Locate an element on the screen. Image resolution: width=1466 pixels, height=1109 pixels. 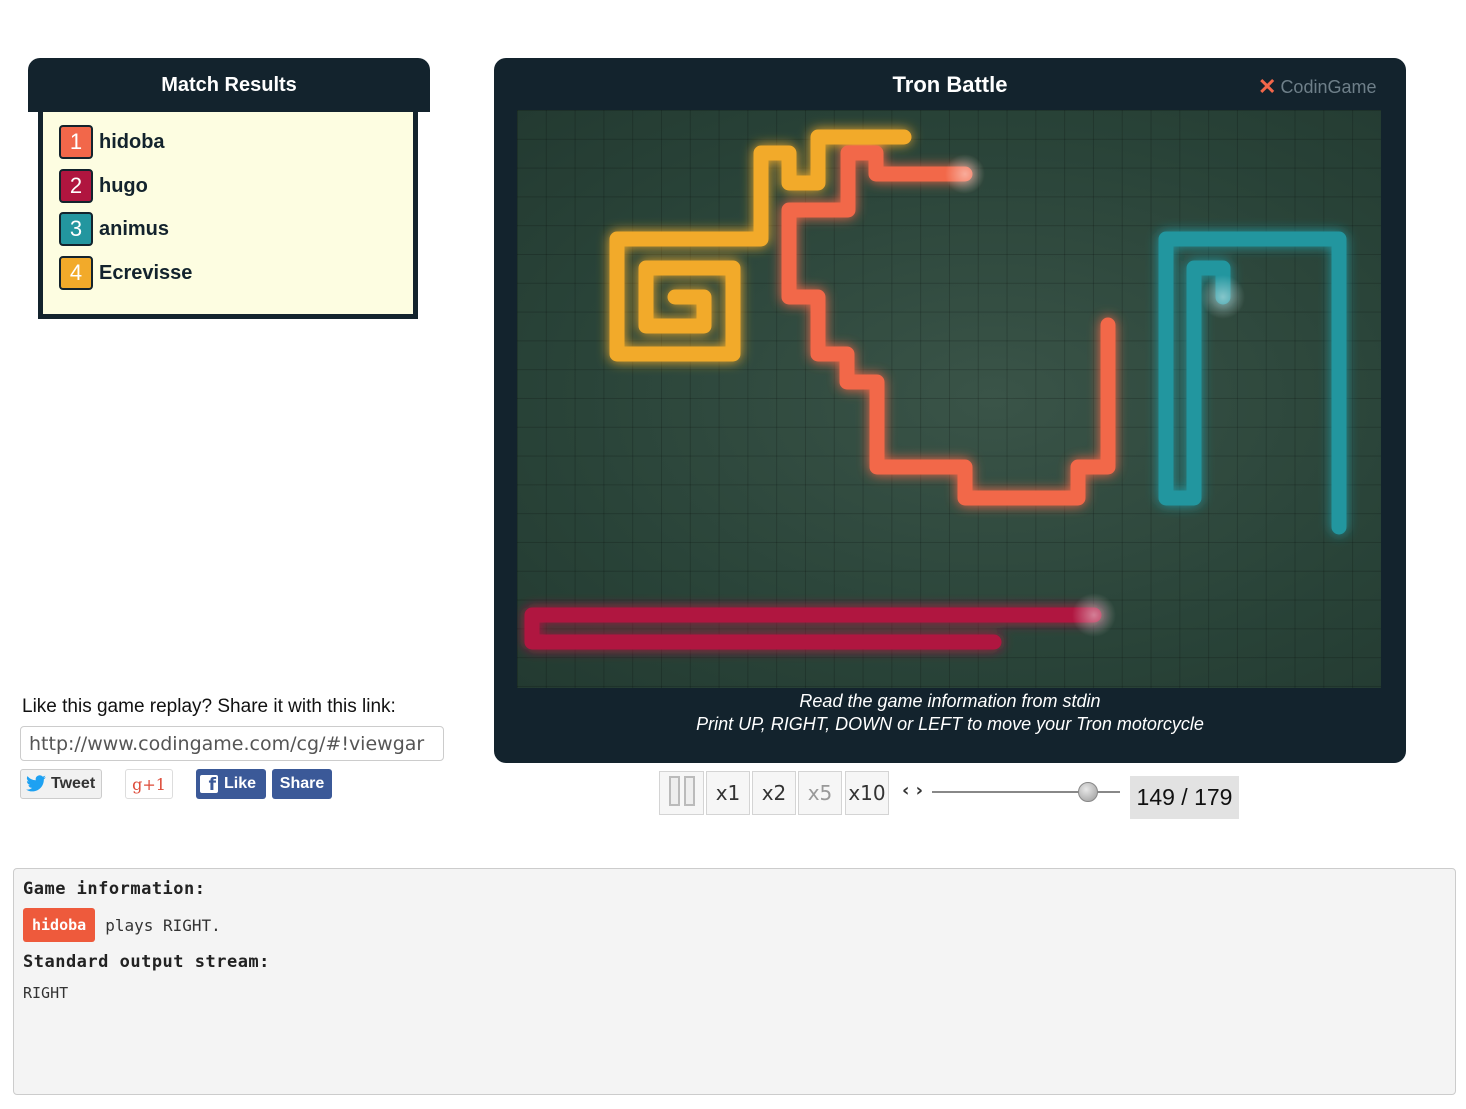
player-row: 1 hidoba is located at coordinates (112, 142).